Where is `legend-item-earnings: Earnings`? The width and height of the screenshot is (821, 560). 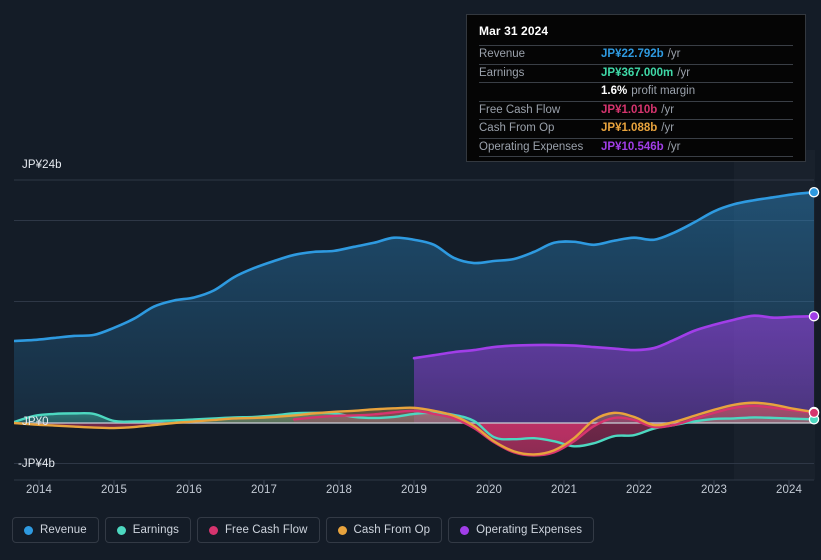
legend-item-earnings: Earnings is located at coordinates (147, 530).